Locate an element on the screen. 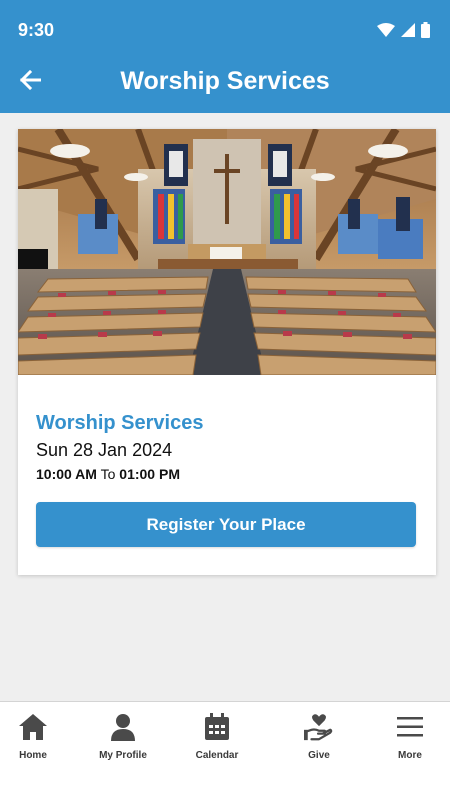  bottom-nav: Home My Profile Calendar Give More is located at coordinates (225, 750).